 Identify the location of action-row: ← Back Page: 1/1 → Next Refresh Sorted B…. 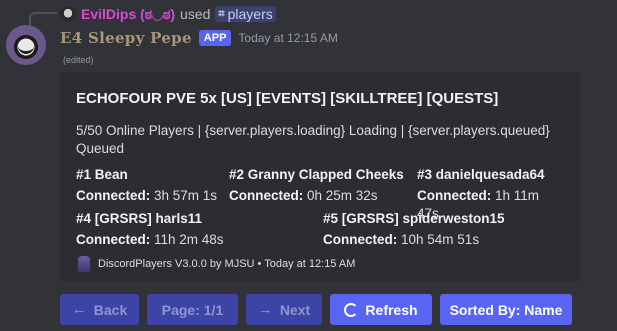
(316, 309).